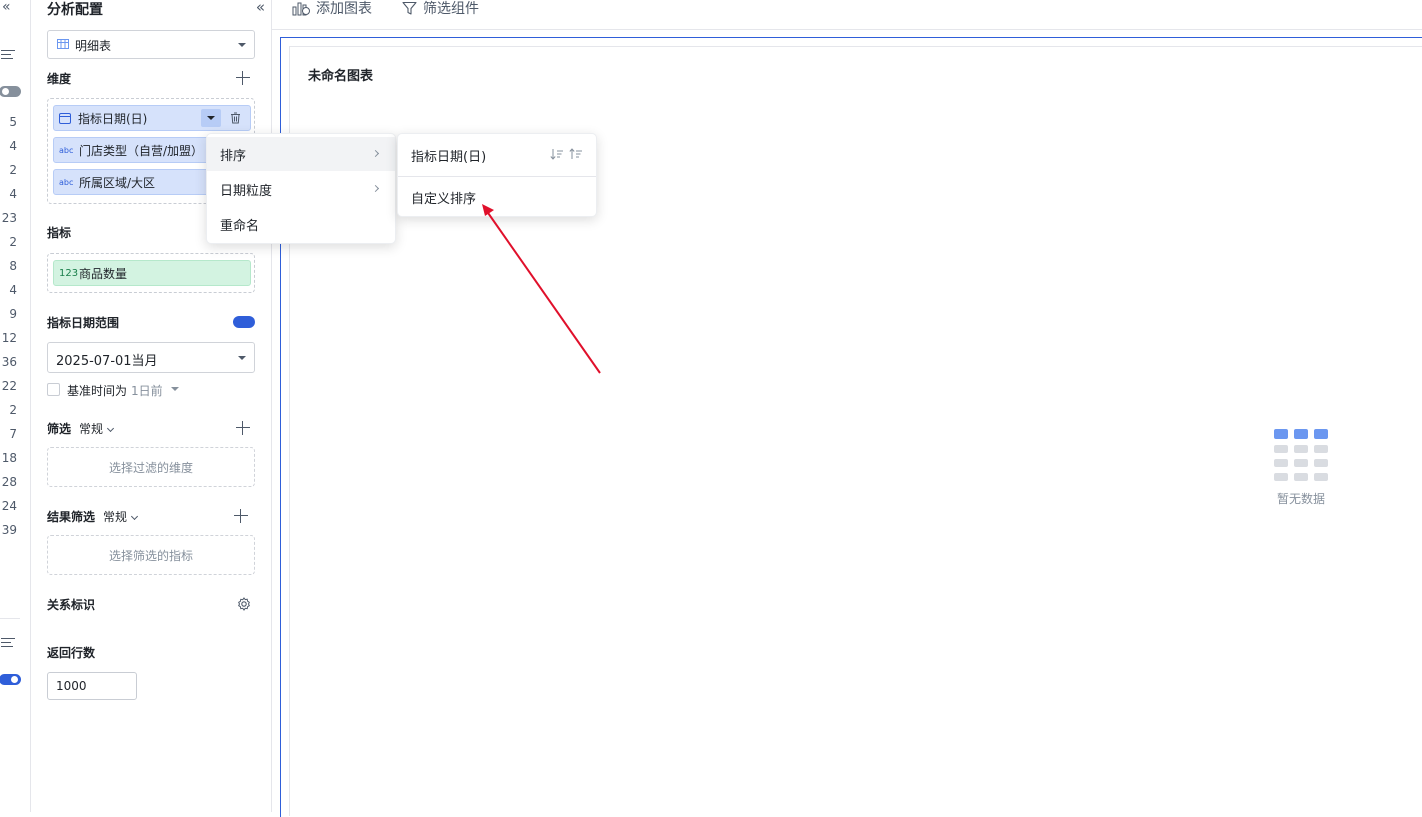  Describe the element at coordinates (246, 191) in the screenshot. I see `menu-item-label: 日期粒度` at that location.